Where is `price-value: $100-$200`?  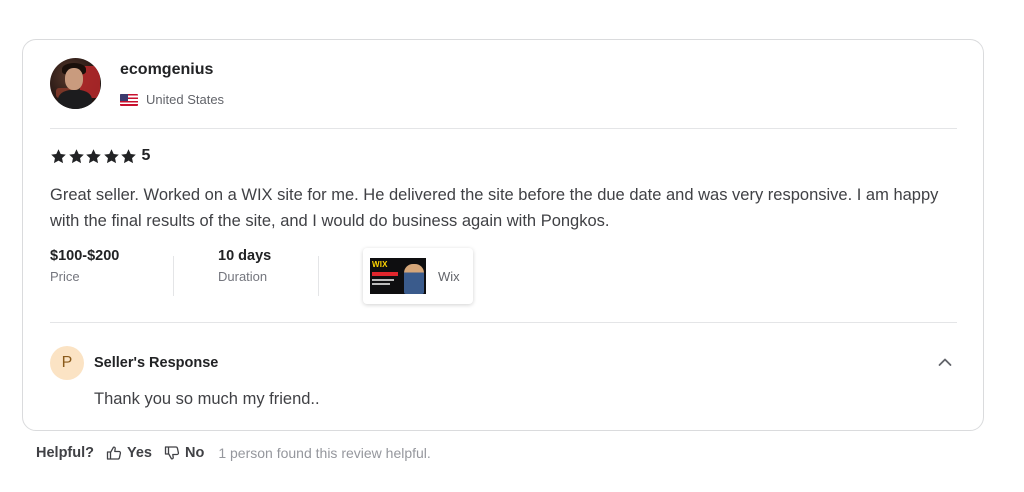
price-value: $100-$200 is located at coordinates (85, 256).